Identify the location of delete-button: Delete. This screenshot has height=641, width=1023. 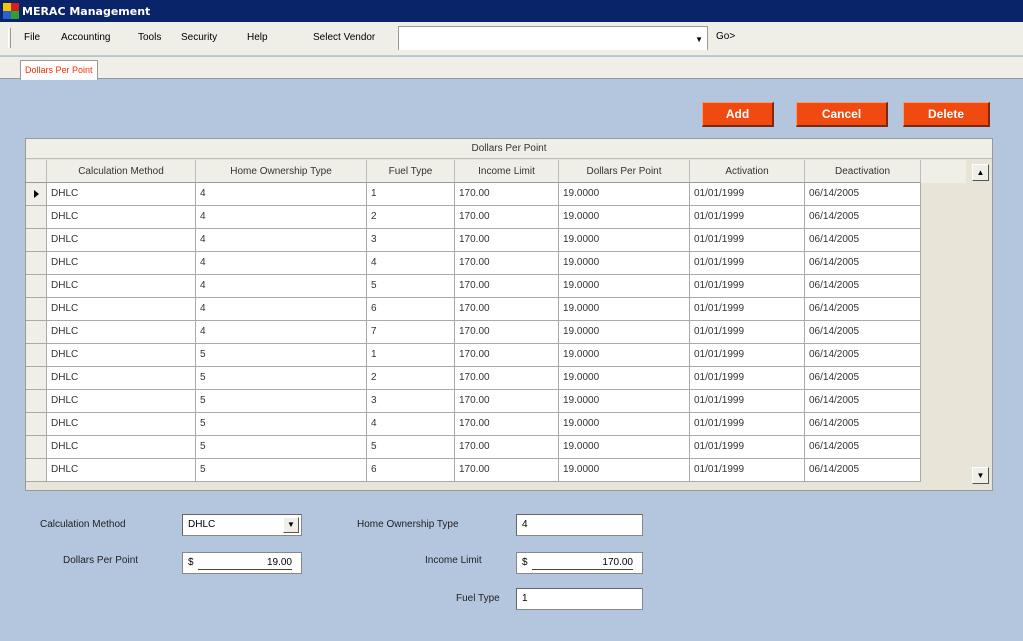
(946, 114).